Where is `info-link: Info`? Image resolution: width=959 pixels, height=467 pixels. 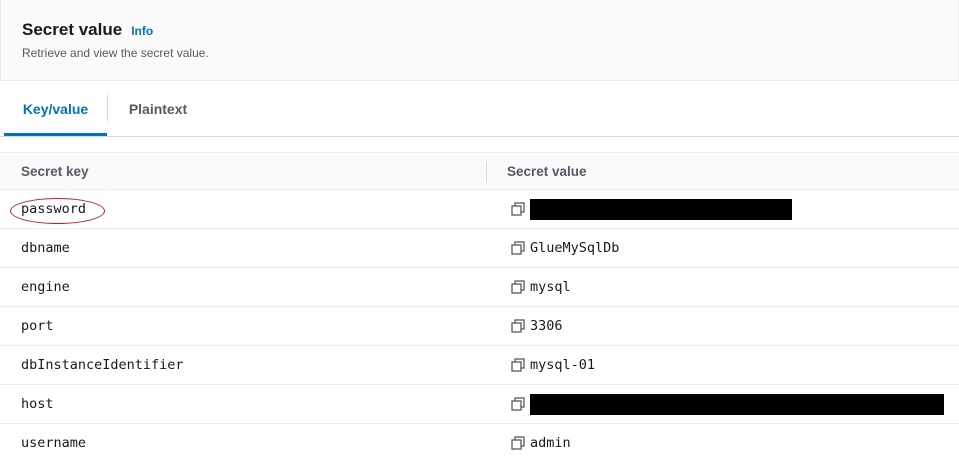
info-link: Info is located at coordinates (142, 31).